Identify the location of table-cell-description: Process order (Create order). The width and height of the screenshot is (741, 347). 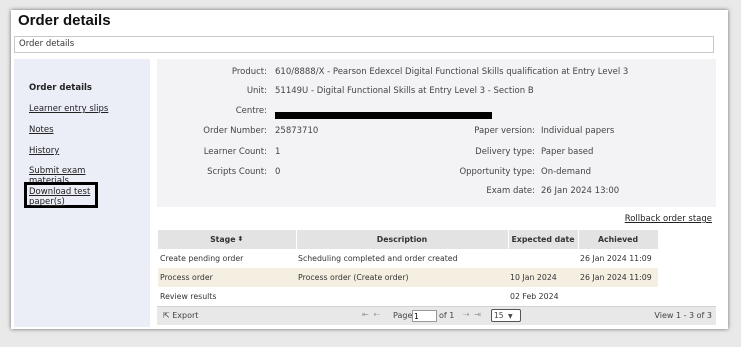
(402, 277).